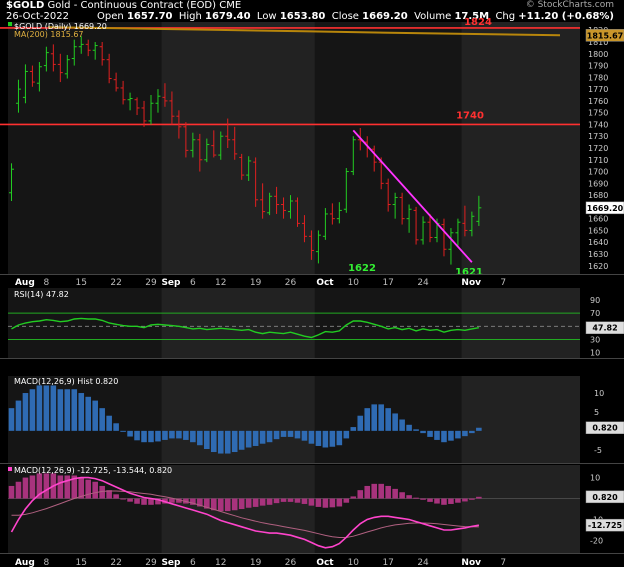 This screenshot has height=567, width=624. What do you see at coordinates (10, 469) in the screenshot?
I see `macd-legend-swatch` at bounding box center [10, 469].